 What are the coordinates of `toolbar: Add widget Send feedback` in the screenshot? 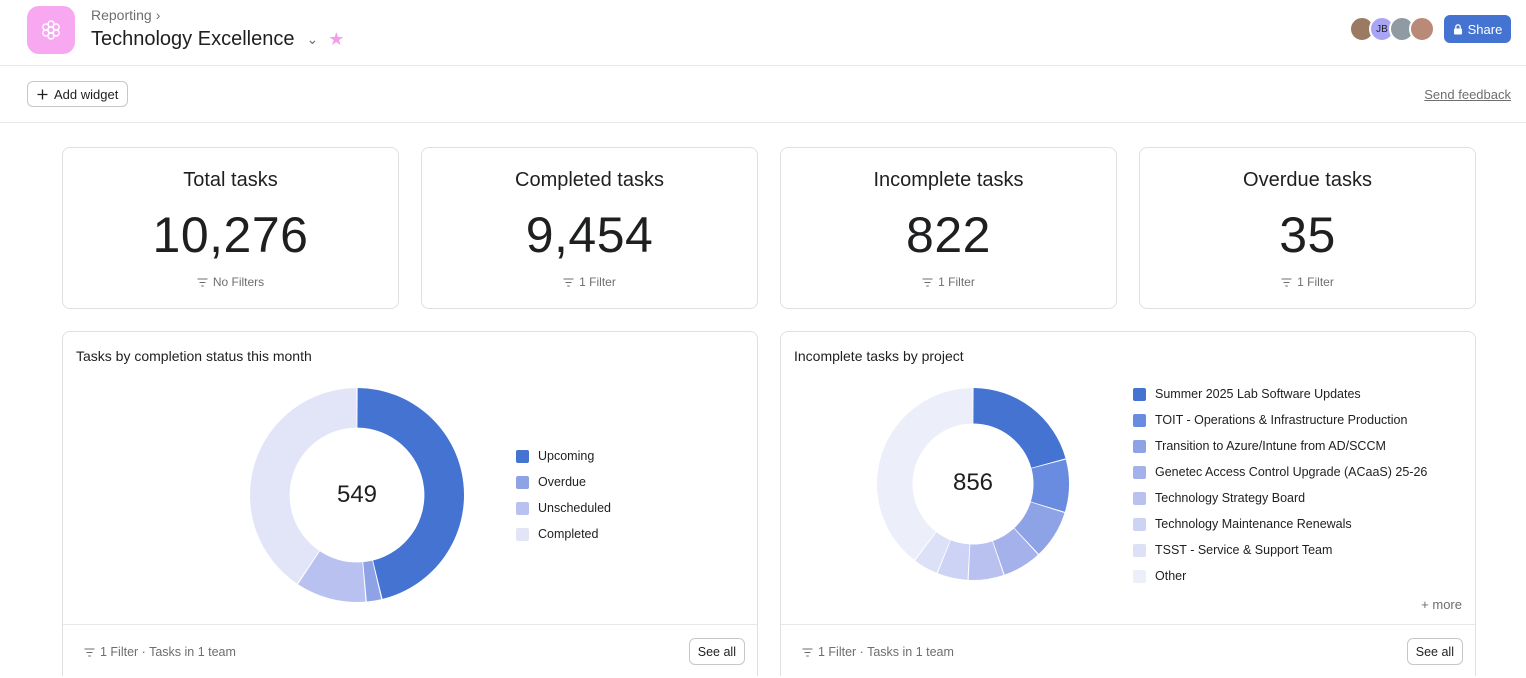 It's located at (763, 94).